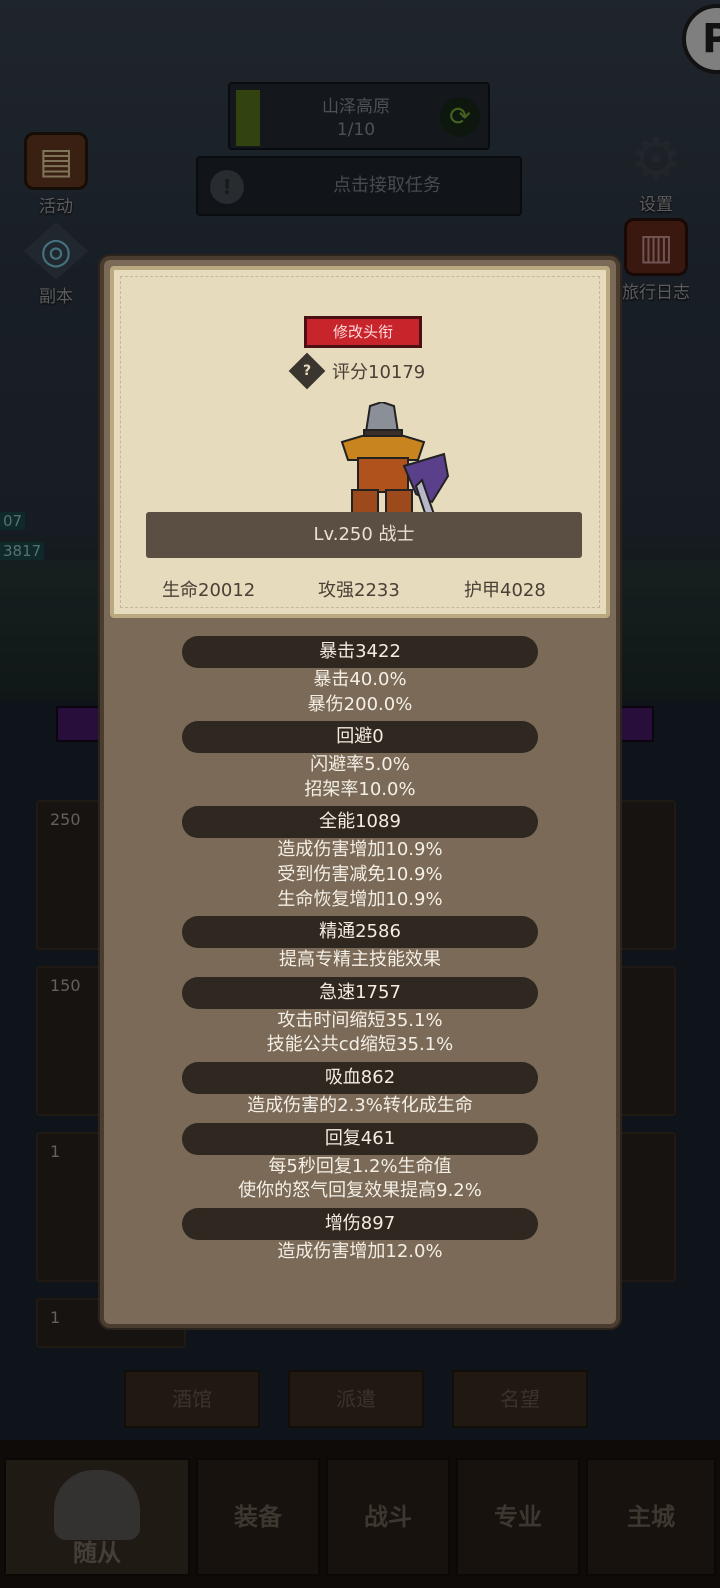 The height and width of the screenshot is (1588, 720). What do you see at coordinates (360, 652) in the screenshot?
I see `stat-header: 暴击3422` at bounding box center [360, 652].